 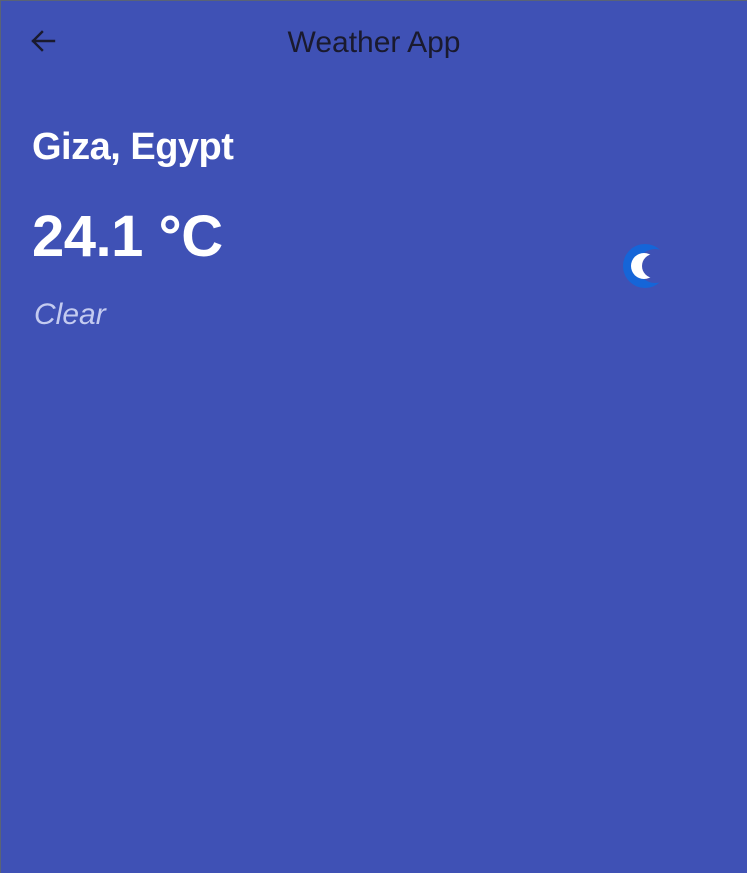 What do you see at coordinates (127, 236) in the screenshot?
I see `temperature-value: 24.1 °C` at bounding box center [127, 236].